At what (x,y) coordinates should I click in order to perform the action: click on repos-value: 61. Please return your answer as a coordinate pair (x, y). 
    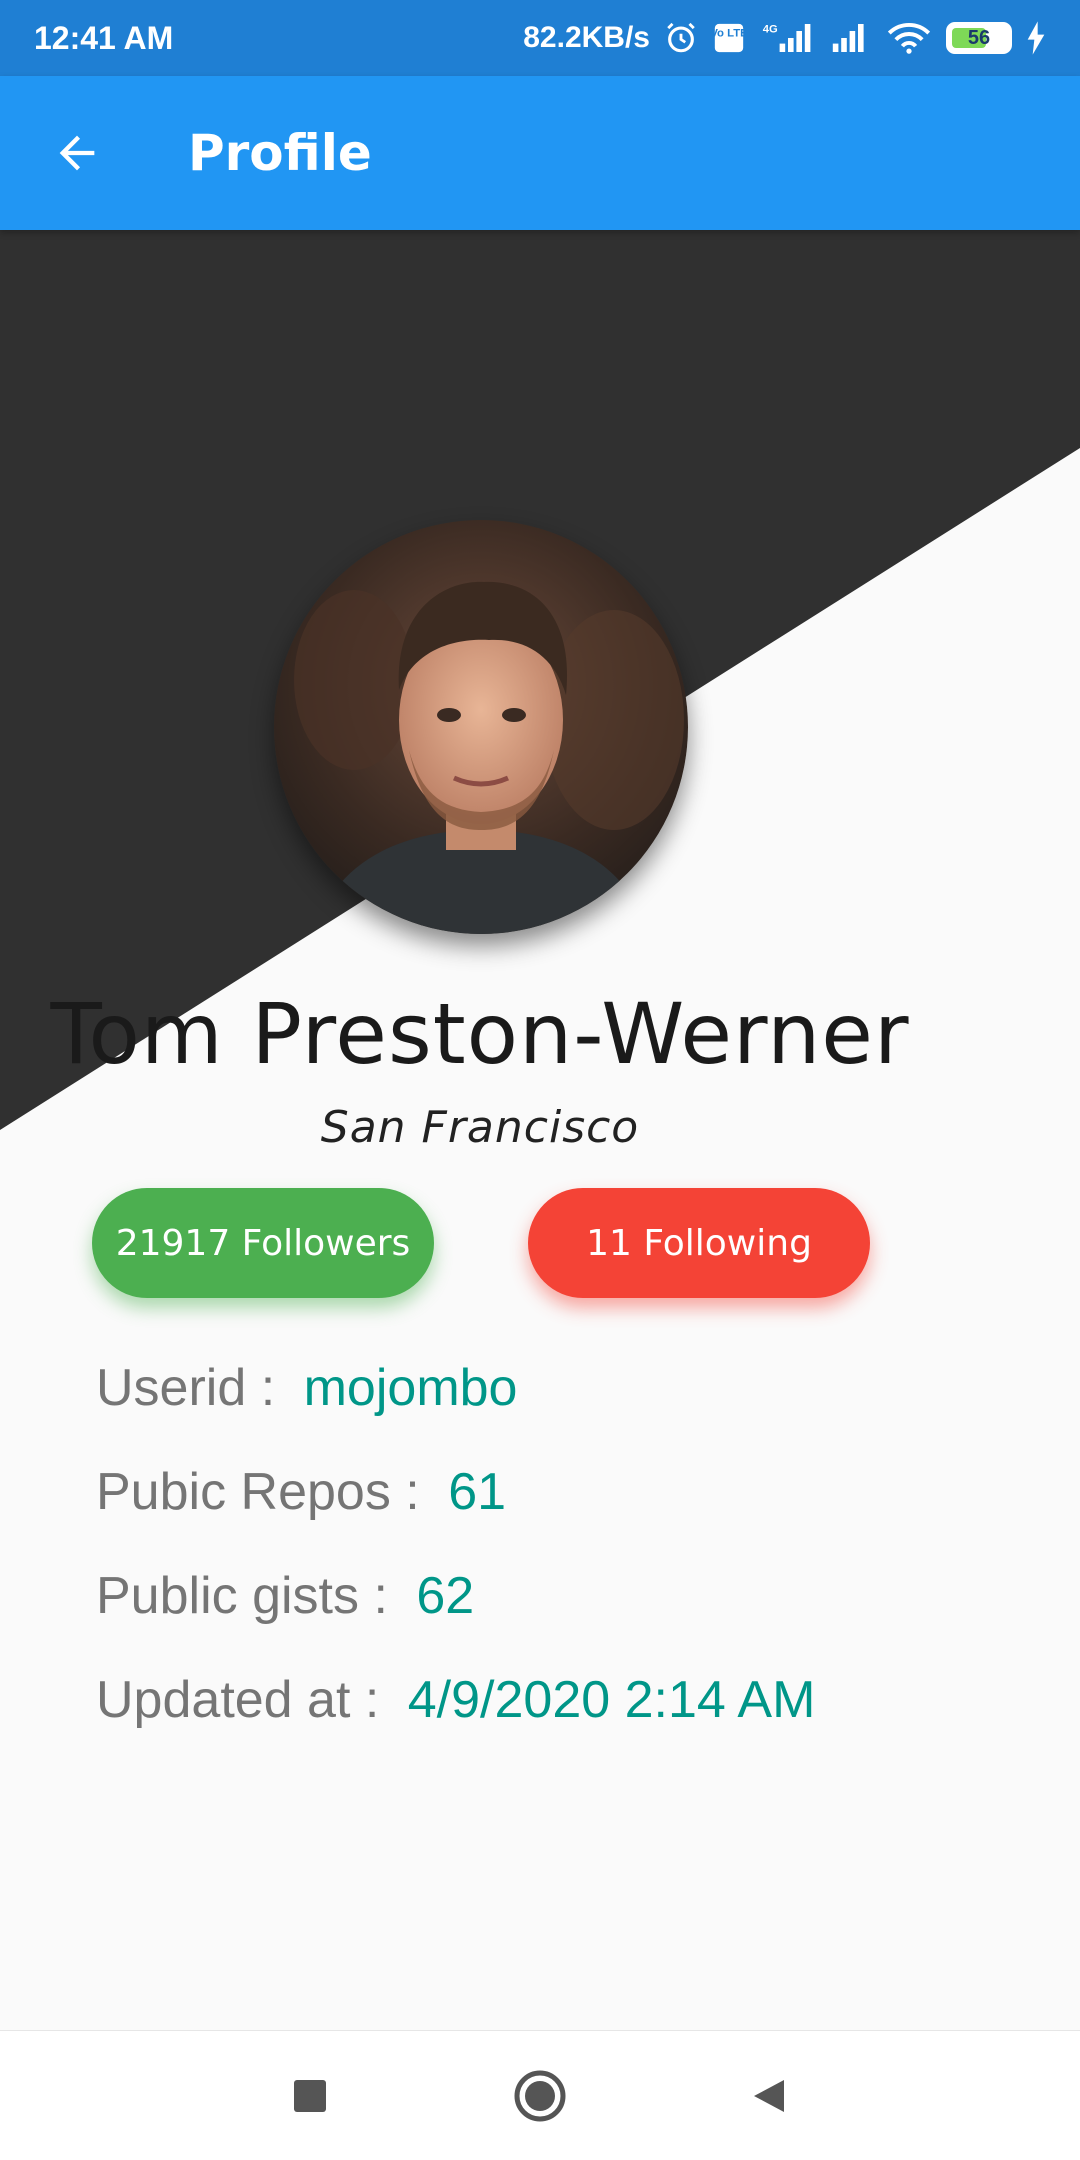
    Looking at the image, I should click on (477, 1492).